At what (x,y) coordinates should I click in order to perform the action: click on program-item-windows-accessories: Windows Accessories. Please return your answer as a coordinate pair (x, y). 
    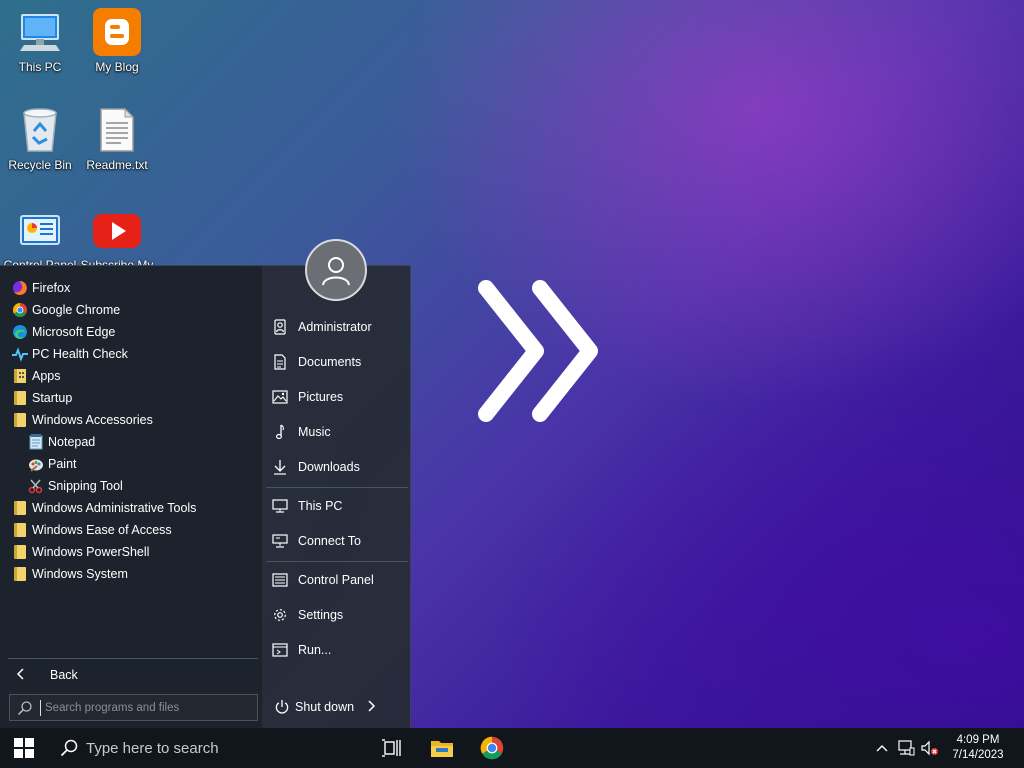
    Looking at the image, I should click on (131, 420).